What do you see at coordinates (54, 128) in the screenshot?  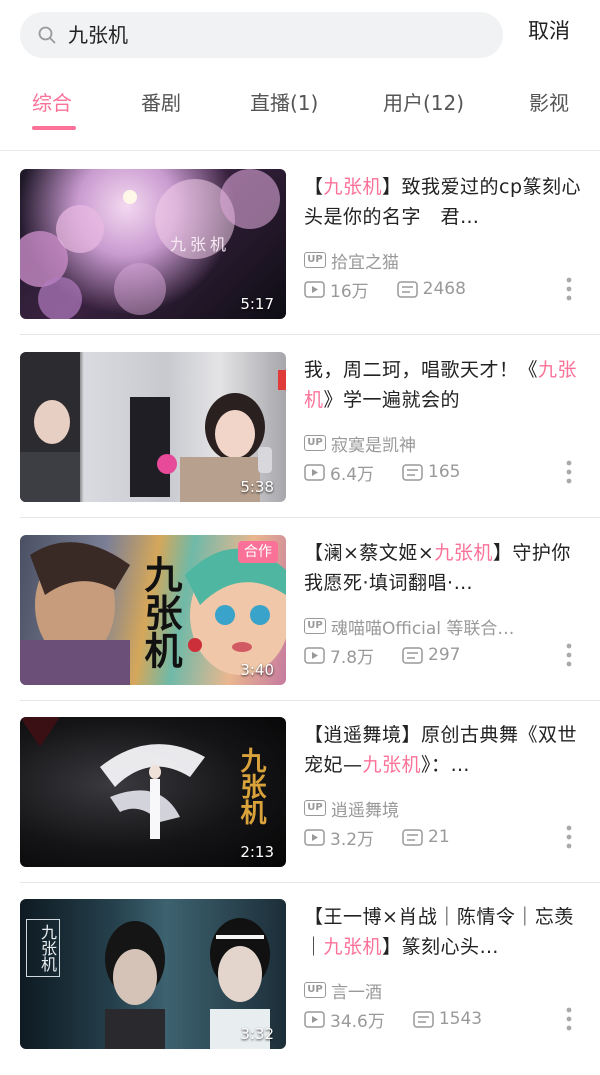 I see `active-tab-indicator` at bounding box center [54, 128].